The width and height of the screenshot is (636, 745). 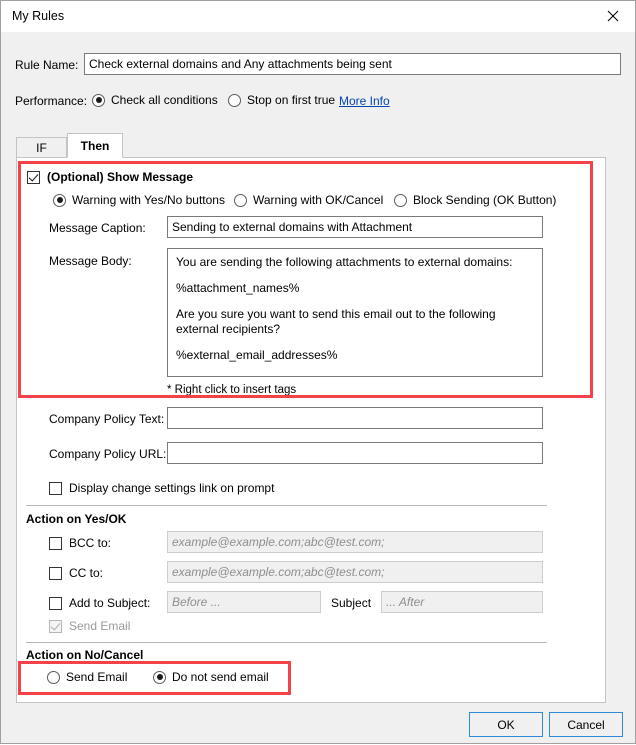 I want to click on checkbox-show-message: (Optional) Show Message, so click(x=110, y=177).